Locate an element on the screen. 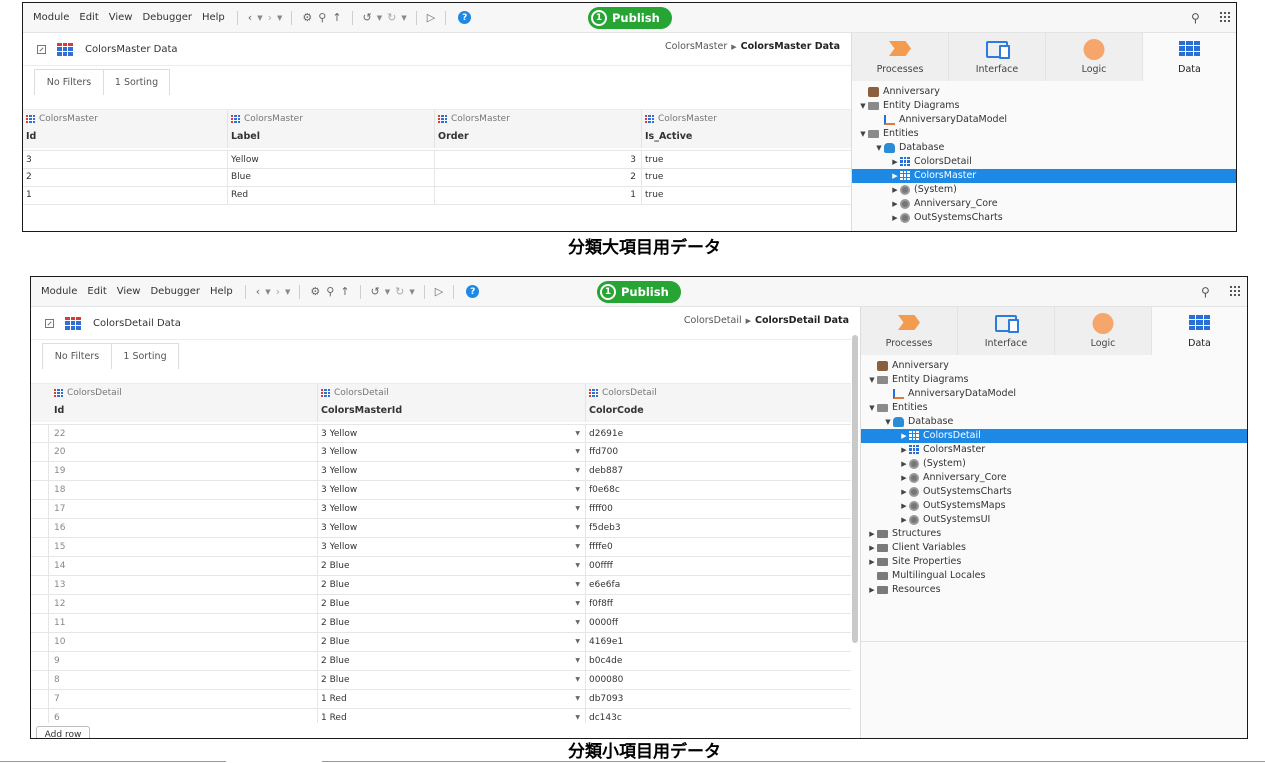 The height and width of the screenshot is (763, 1265). cell-id: 14 is located at coordinates (183, 566).